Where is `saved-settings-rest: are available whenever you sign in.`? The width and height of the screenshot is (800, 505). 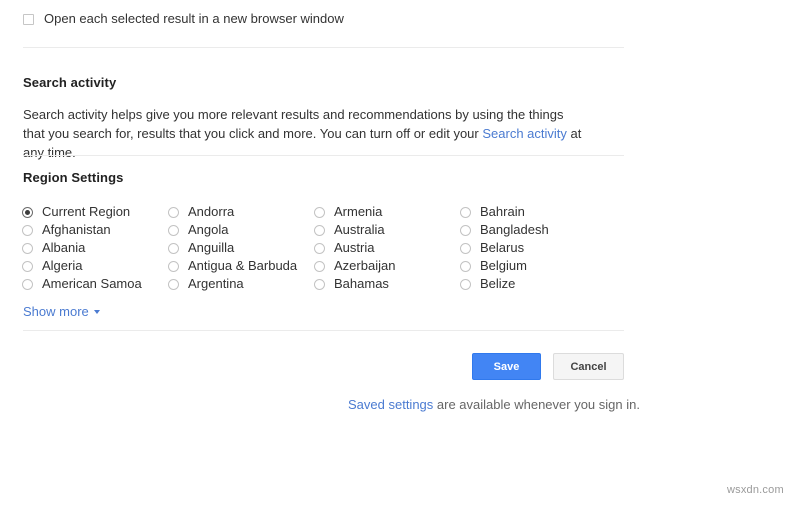
saved-settings-rest: are available whenever you sign in. is located at coordinates (536, 404).